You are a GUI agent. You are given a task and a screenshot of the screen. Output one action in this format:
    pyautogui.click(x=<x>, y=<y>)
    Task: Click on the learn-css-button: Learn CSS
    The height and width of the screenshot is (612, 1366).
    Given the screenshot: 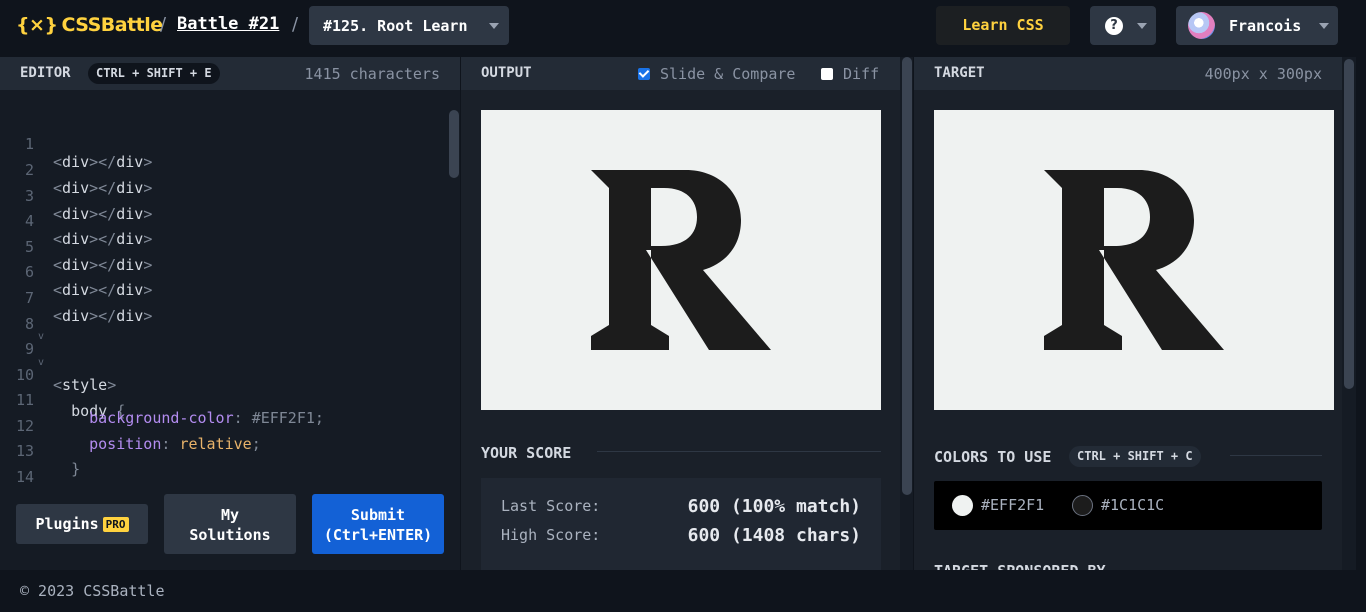 What is the action you would take?
    pyautogui.click(x=1003, y=25)
    